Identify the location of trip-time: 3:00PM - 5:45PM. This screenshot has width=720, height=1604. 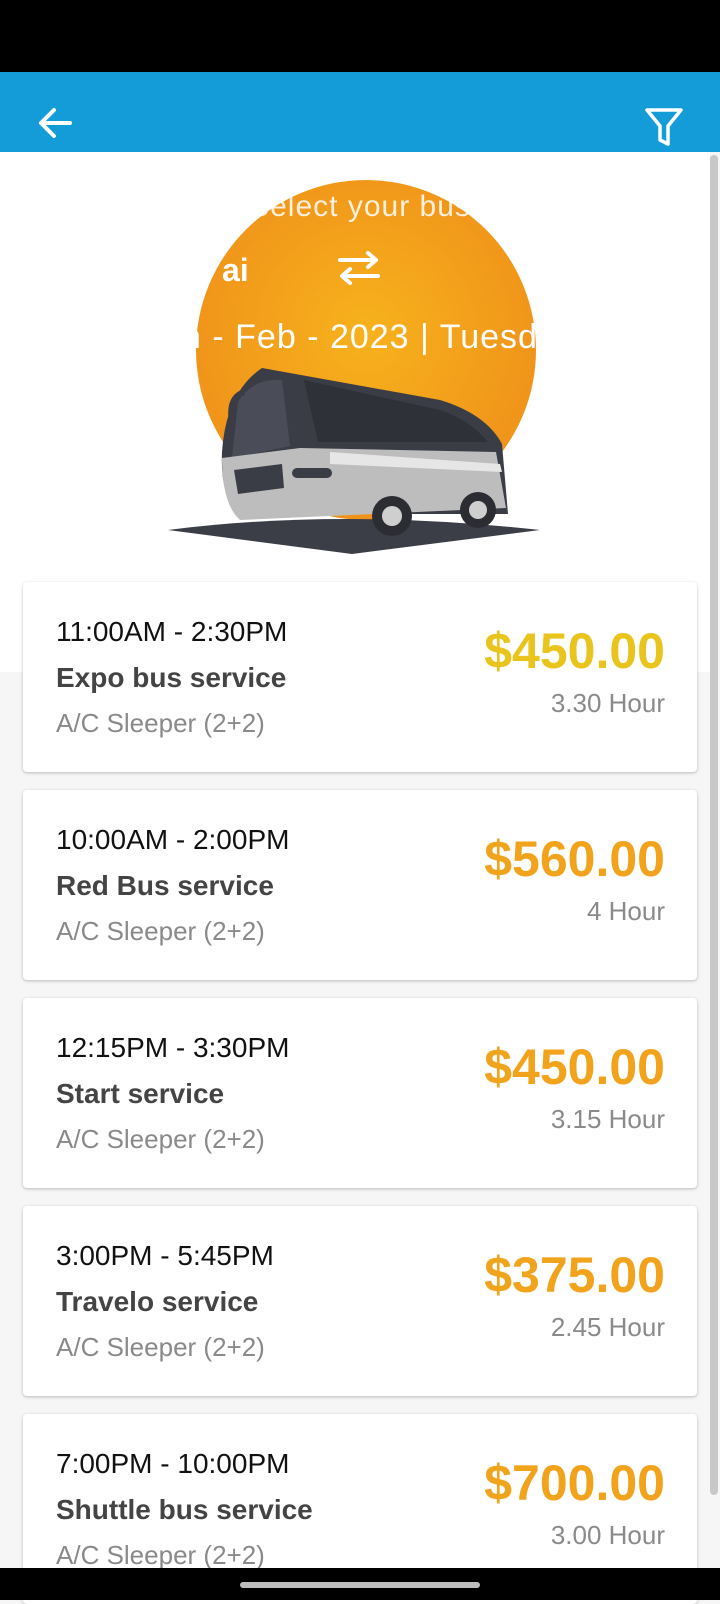
(165, 1255).